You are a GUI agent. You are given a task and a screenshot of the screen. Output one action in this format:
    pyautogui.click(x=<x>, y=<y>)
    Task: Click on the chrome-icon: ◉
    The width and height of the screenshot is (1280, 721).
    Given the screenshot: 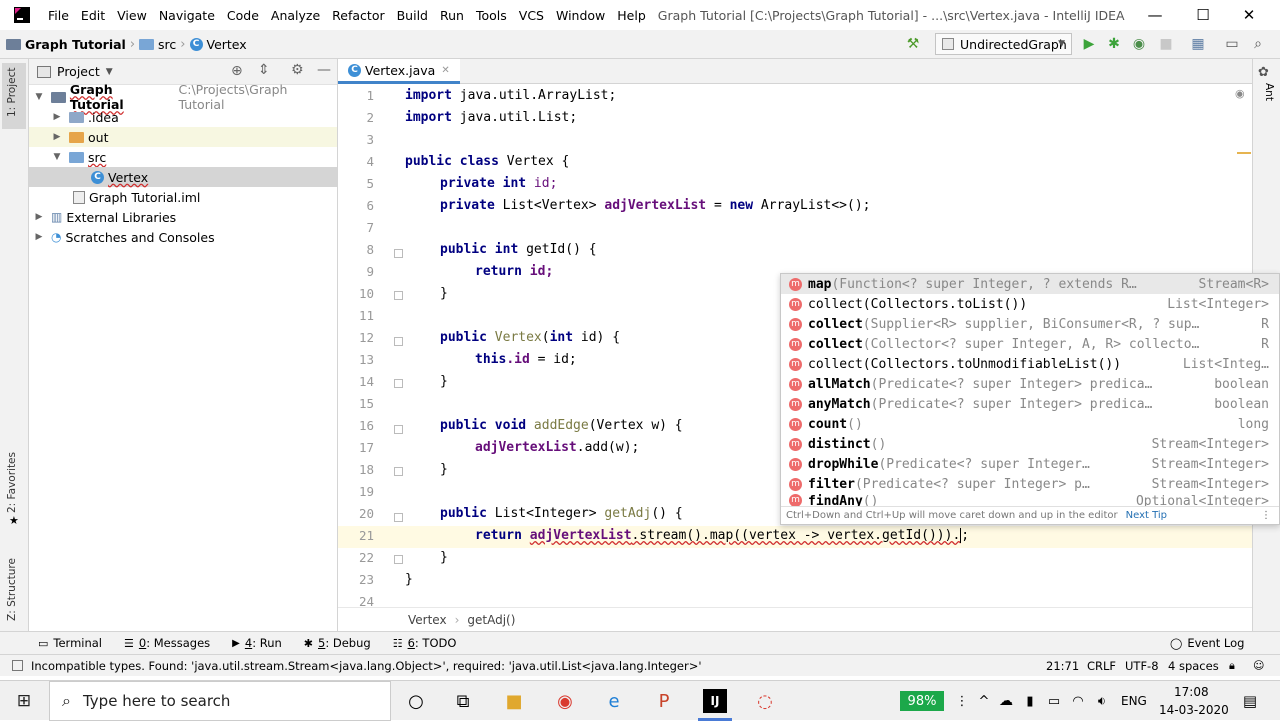 What is the action you would take?
    pyautogui.click(x=565, y=701)
    